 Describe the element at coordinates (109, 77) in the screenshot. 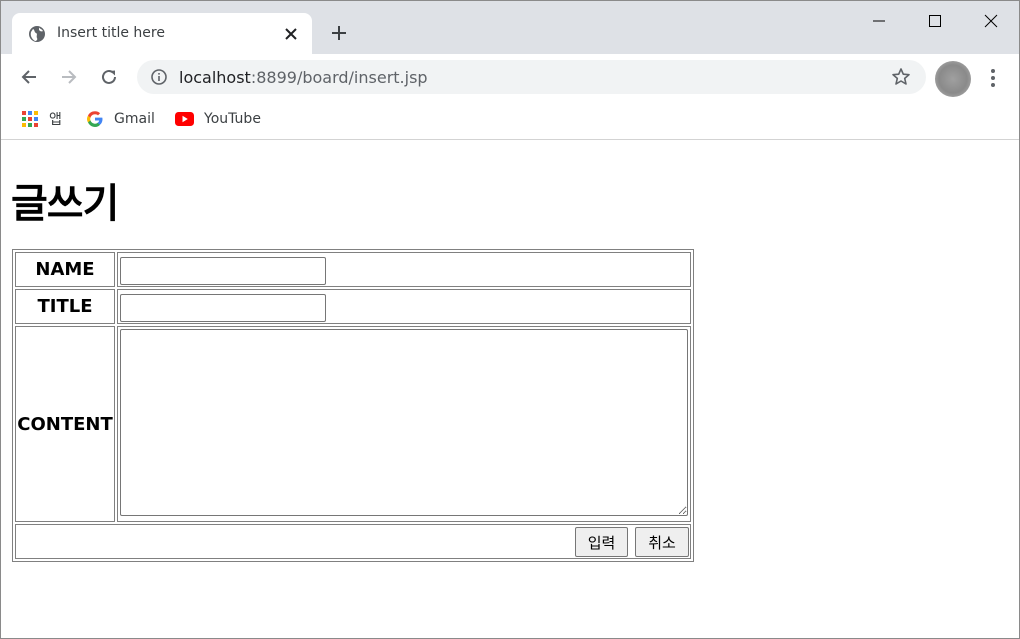

I see `reload-icon` at that location.